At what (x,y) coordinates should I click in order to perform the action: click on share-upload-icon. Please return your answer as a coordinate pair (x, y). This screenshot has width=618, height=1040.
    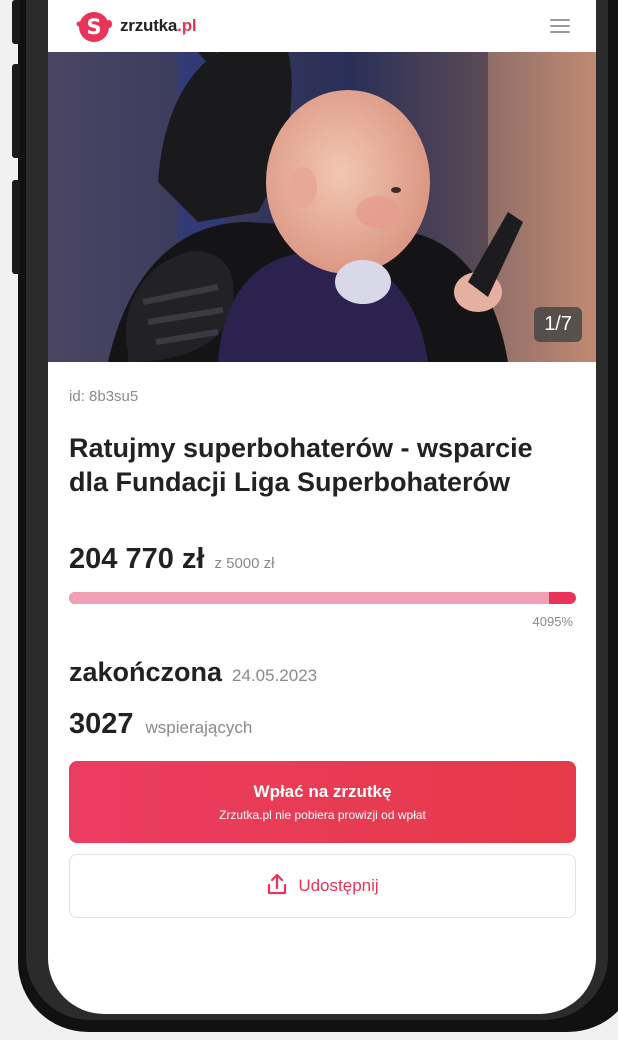
    Looking at the image, I should click on (277, 886).